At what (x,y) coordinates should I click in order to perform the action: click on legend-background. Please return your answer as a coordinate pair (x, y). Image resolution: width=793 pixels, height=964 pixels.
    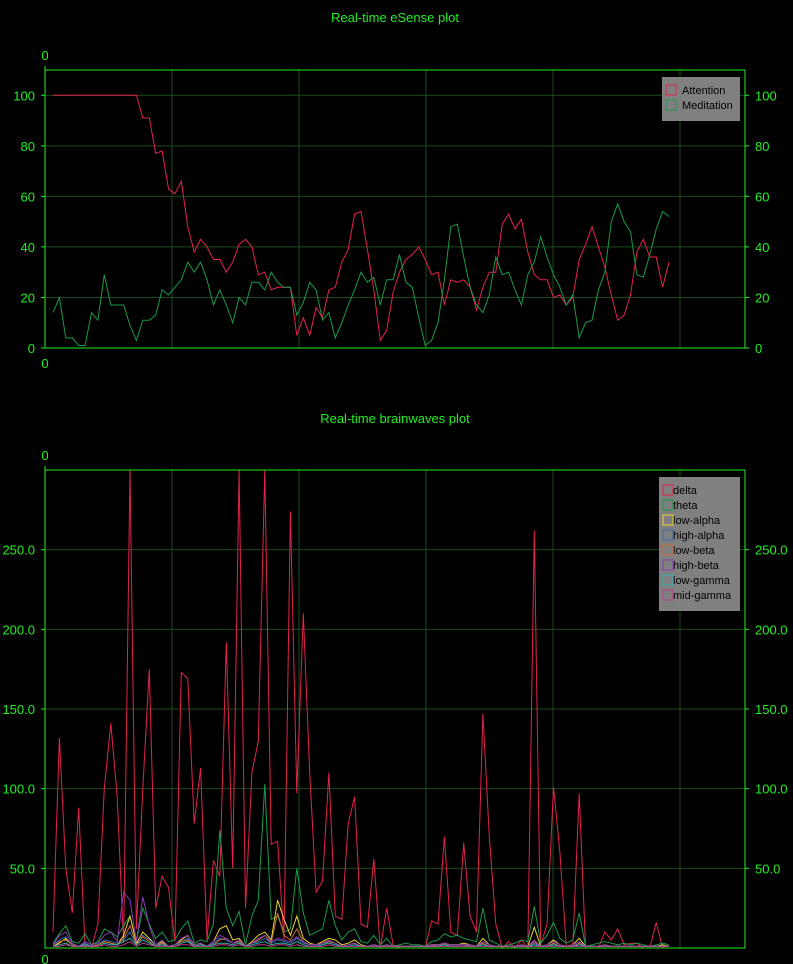
    Looking at the image, I should click on (701, 99).